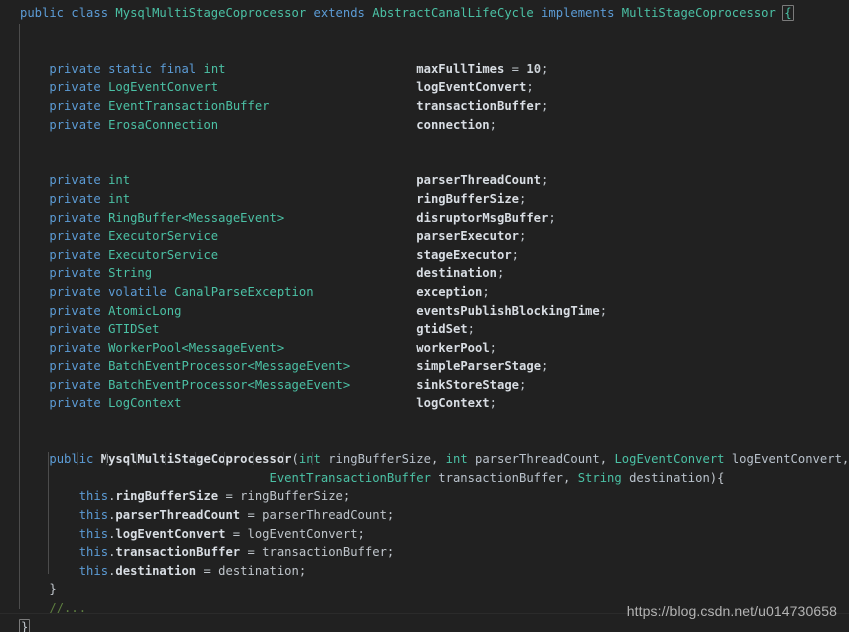 The width and height of the screenshot is (849, 632). Describe the element at coordinates (460, 68) in the screenshot. I see `field-name: maxFullTimes` at that location.